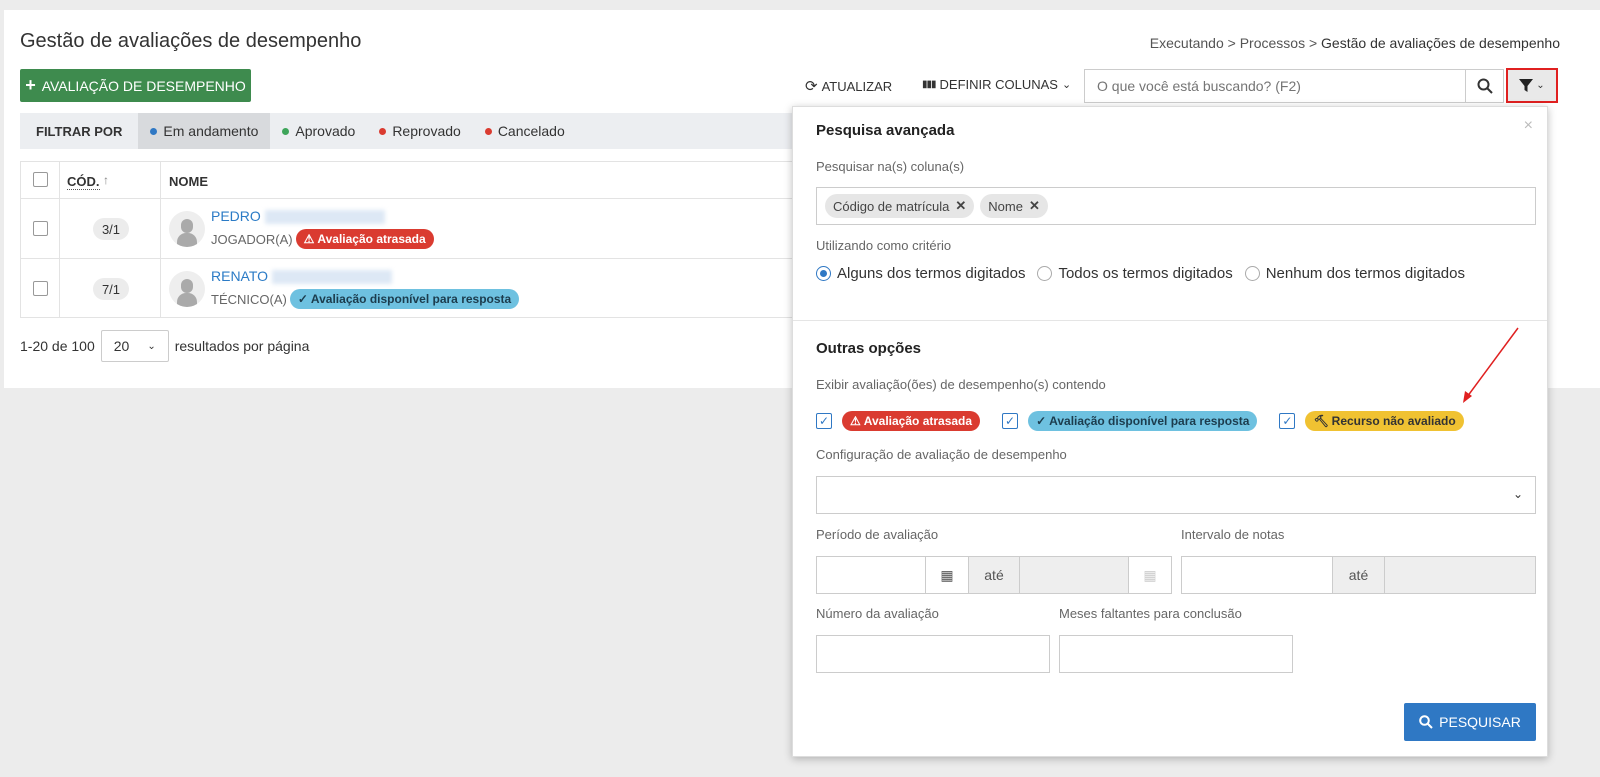 The image size is (1600, 777). What do you see at coordinates (1010, 421) in the screenshot?
I see `checkbox-available: ✓` at bounding box center [1010, 421].